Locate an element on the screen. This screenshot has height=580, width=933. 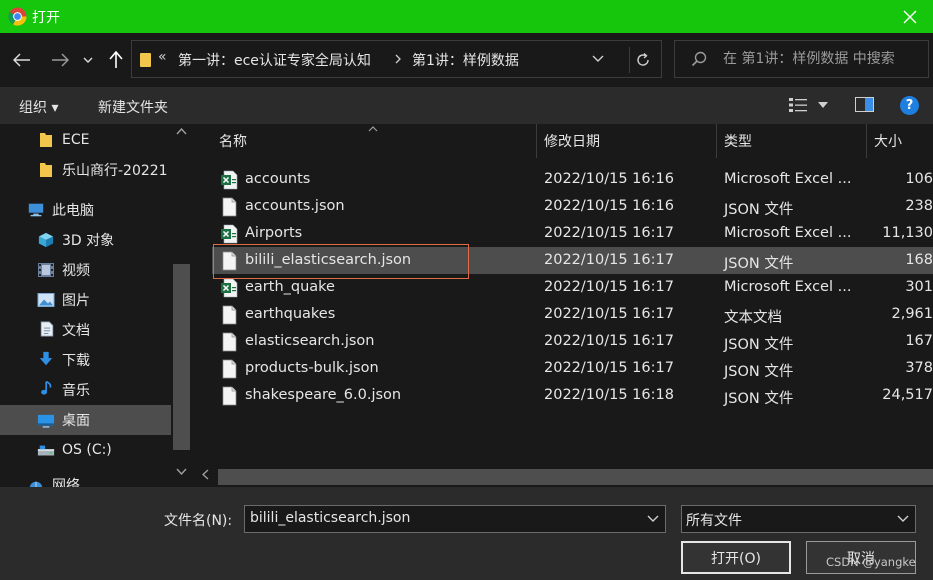
refresh-button is located at coordinates (642, 60).